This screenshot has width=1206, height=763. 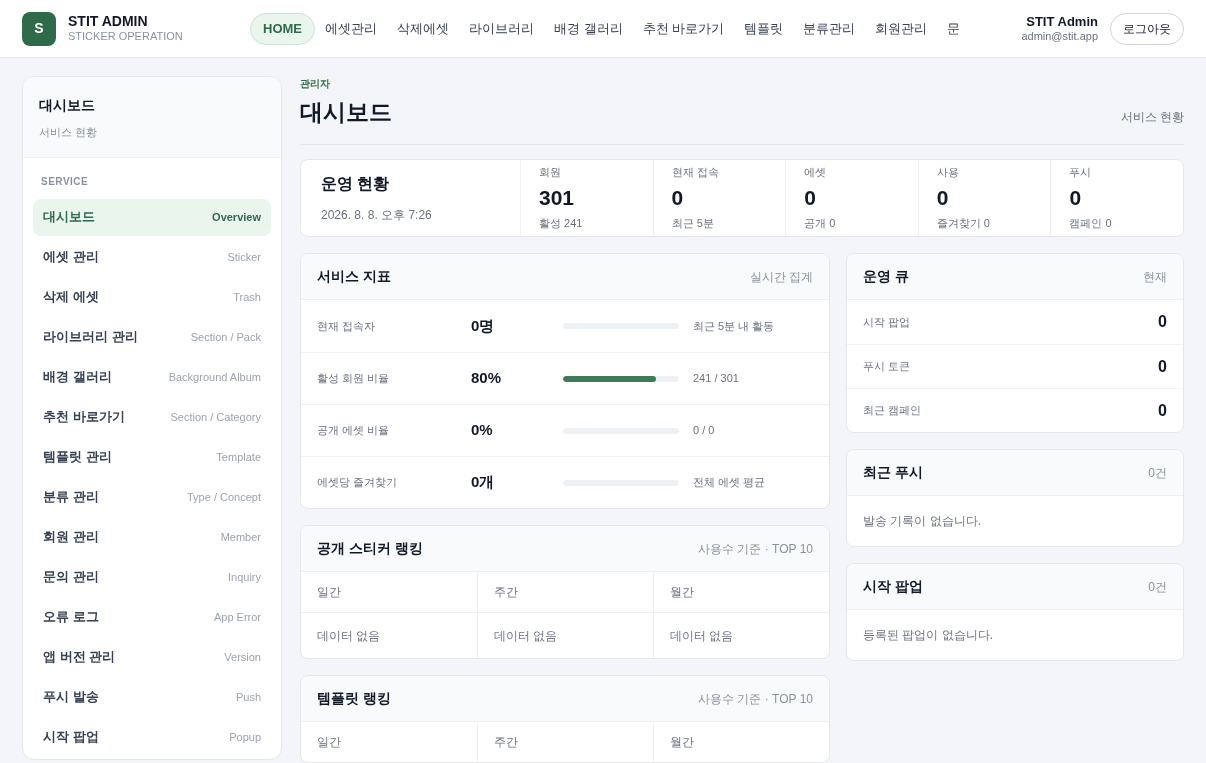 I want to click on metric-value: 0개, so click(x=483, y=482).